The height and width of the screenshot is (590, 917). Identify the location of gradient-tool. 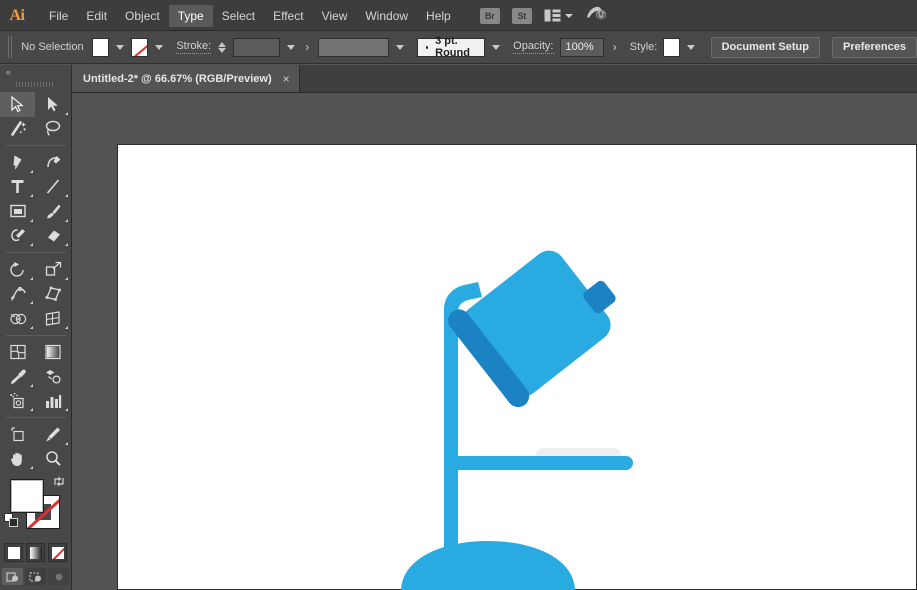
(52, 352).